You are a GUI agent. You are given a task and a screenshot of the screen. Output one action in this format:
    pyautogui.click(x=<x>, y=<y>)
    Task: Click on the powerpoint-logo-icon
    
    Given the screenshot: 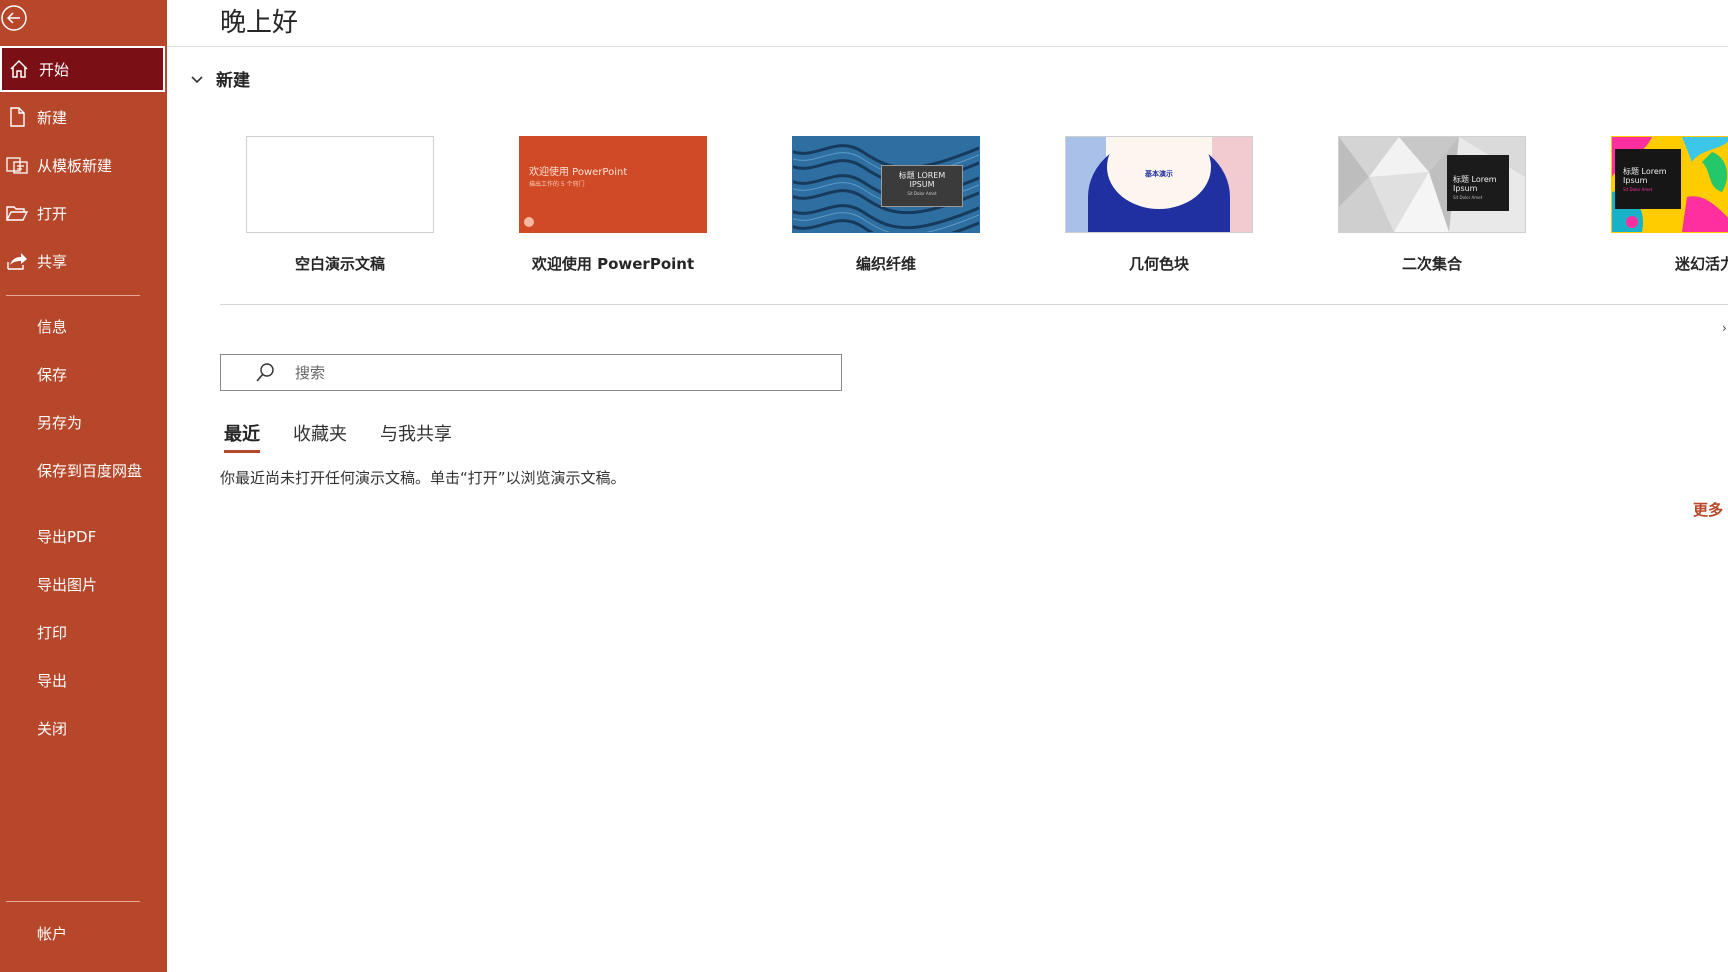 What is the action you would take?
    pyautogui.click(x=529, y=222)
    